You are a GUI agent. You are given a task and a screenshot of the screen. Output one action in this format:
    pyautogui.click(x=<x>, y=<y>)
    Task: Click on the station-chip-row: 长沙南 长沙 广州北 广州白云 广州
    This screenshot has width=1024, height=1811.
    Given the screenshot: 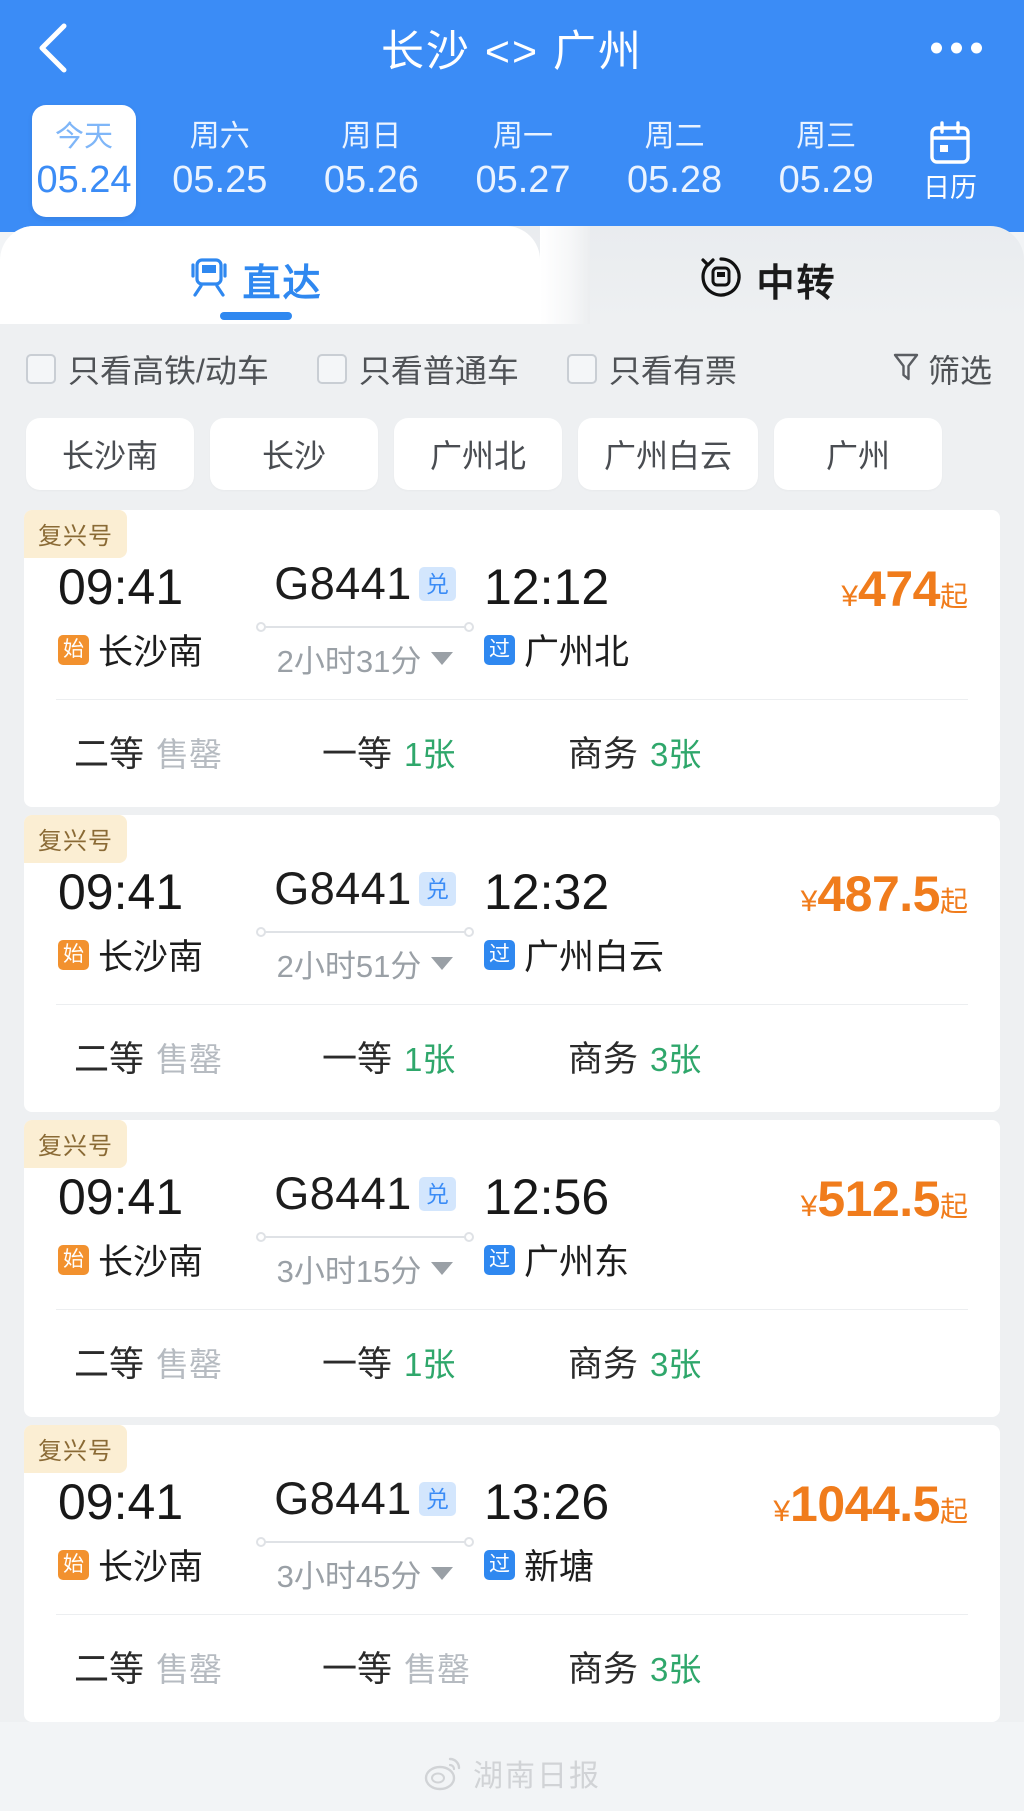 What is the action you would take?
    pyautogui.click(x=512, y=459)
    